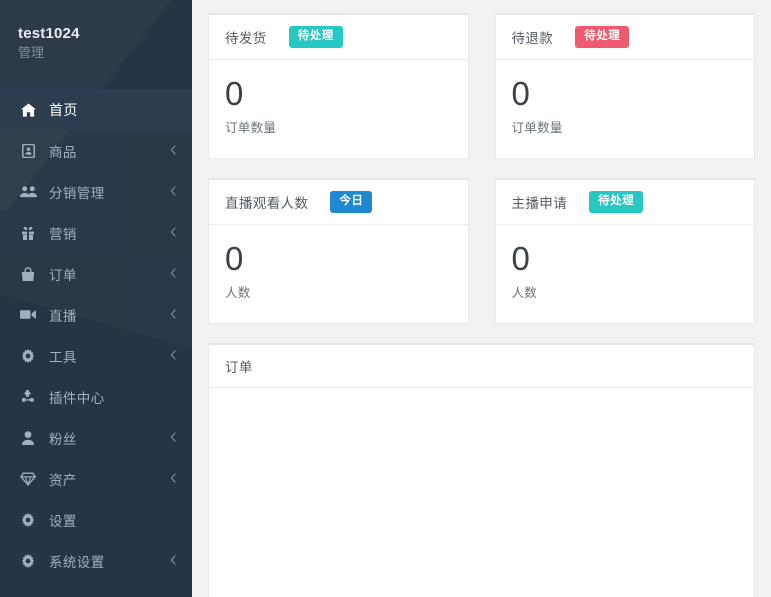 The image size is (771, 597). I want to click on card-title: 待退款, so click(532, 38).